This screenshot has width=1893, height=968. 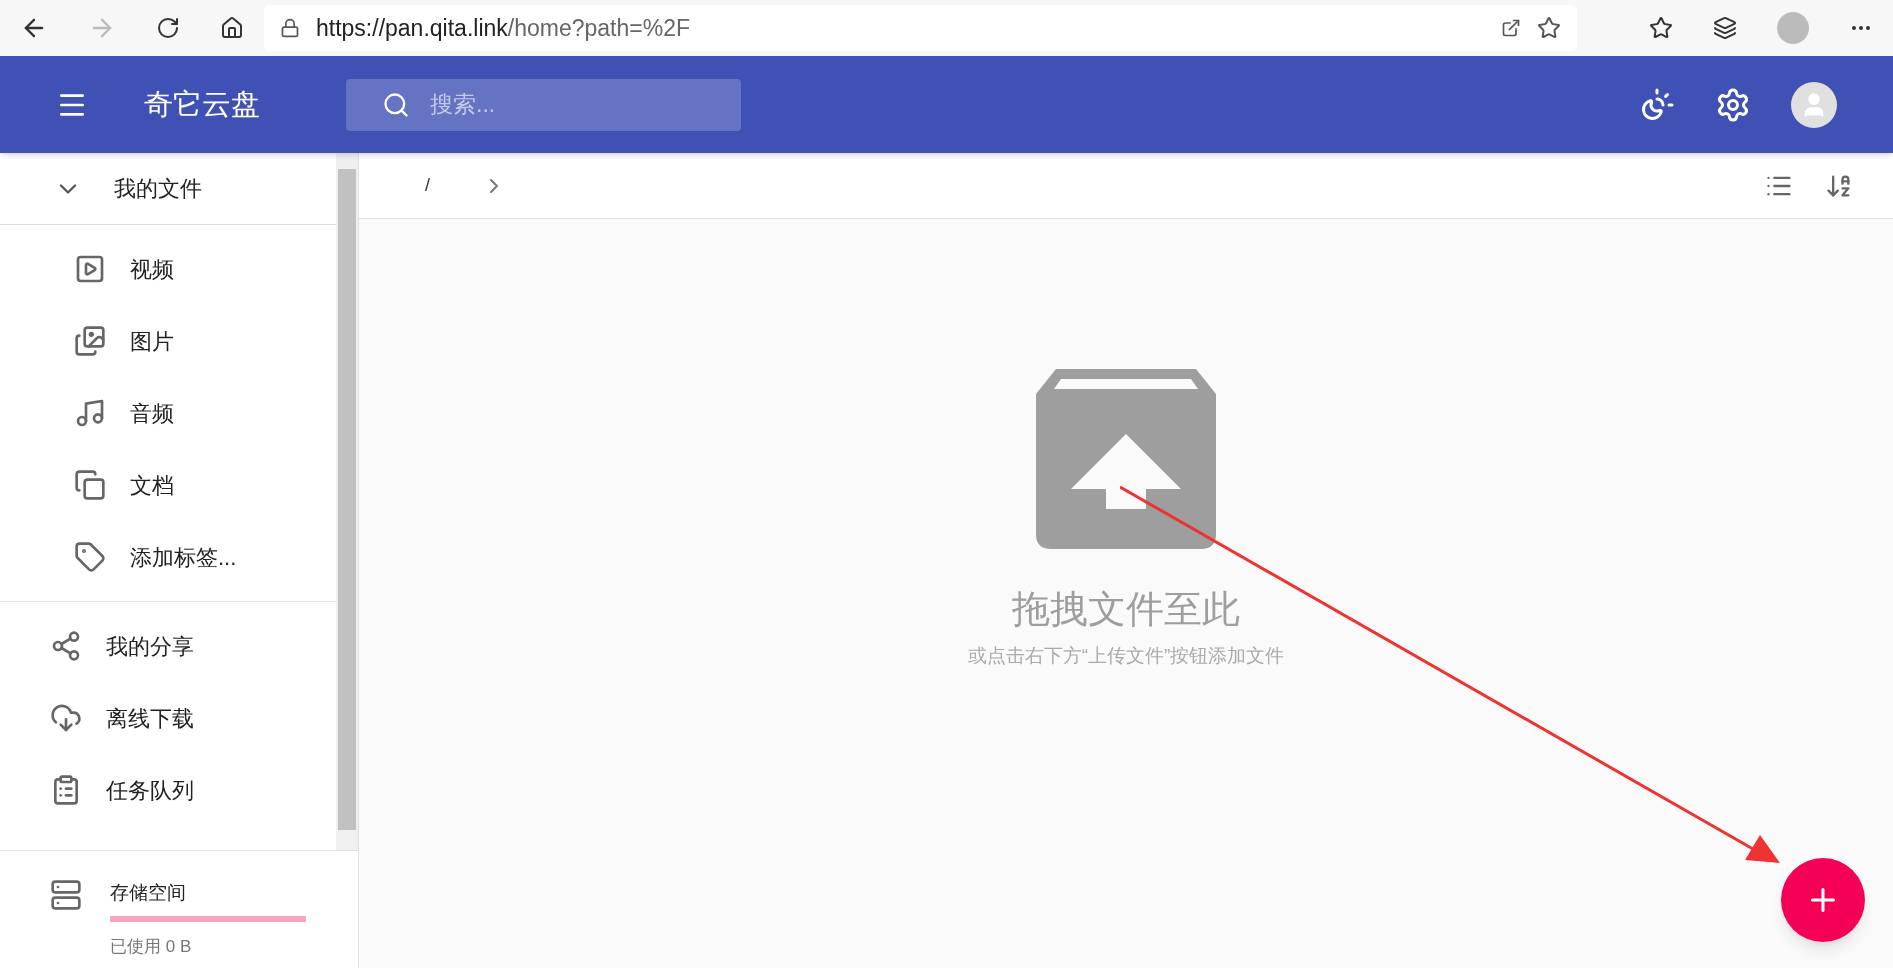 What do you see at coordinates (90, 341) in the screenshot?
I see `image-icon` at bounding box center [90, 341].